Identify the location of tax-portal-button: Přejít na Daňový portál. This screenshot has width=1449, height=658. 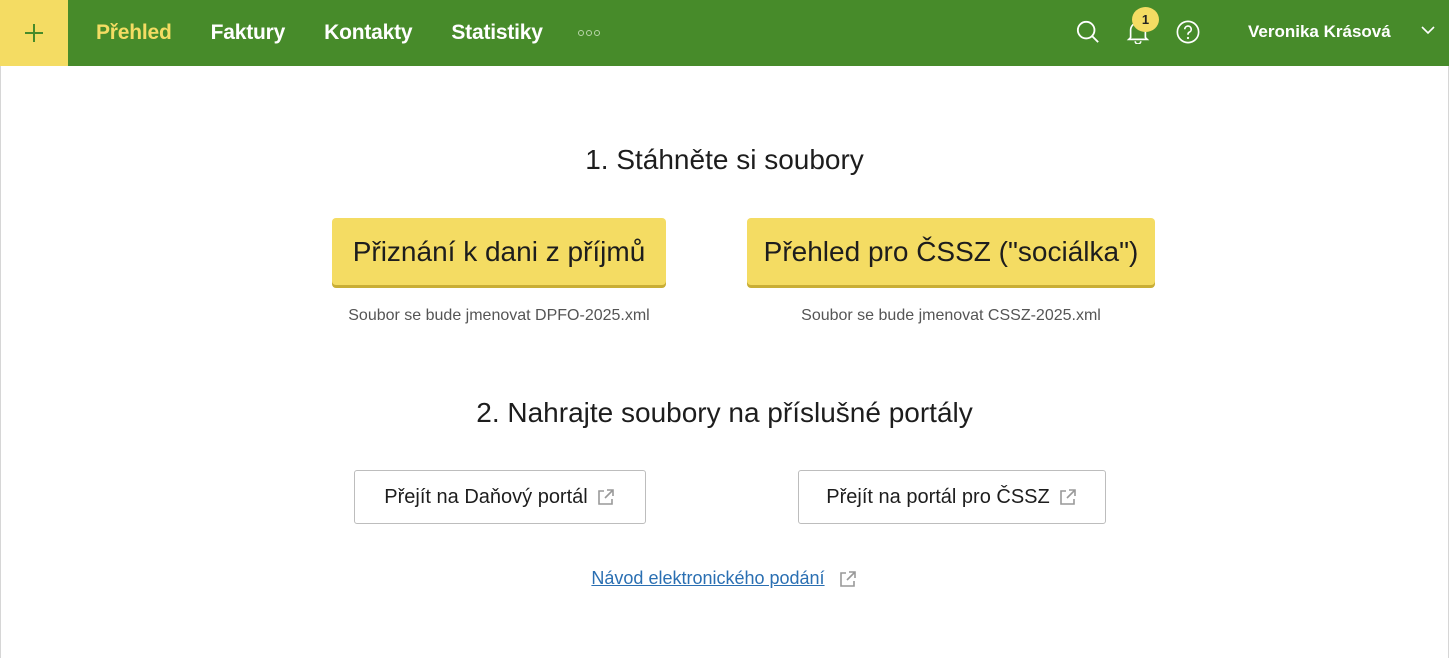
(500, 497).